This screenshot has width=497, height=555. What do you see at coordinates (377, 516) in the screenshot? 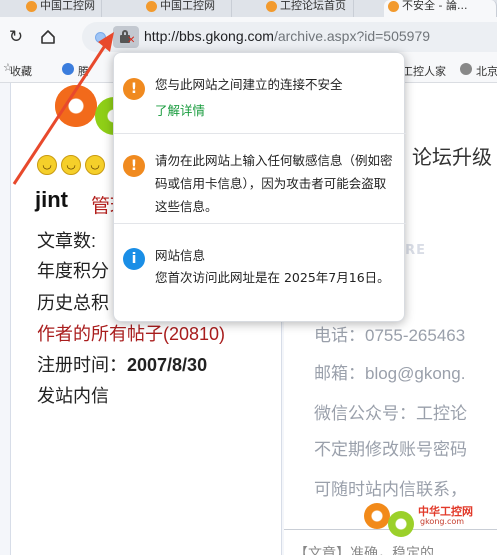
I see `logo-gear-orange-icon` at bounding box center [377, 516].